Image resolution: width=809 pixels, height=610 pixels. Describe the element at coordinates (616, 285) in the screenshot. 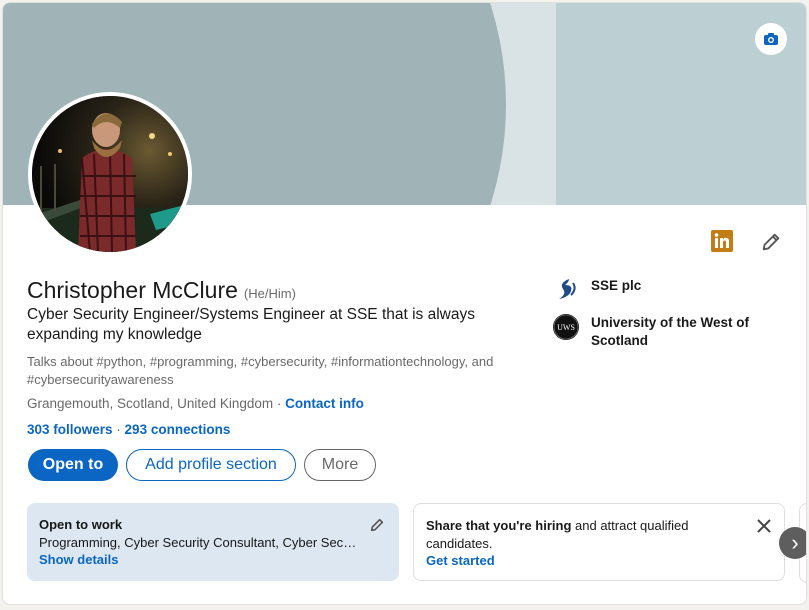

I see `org-label: SSE plc` at that location.